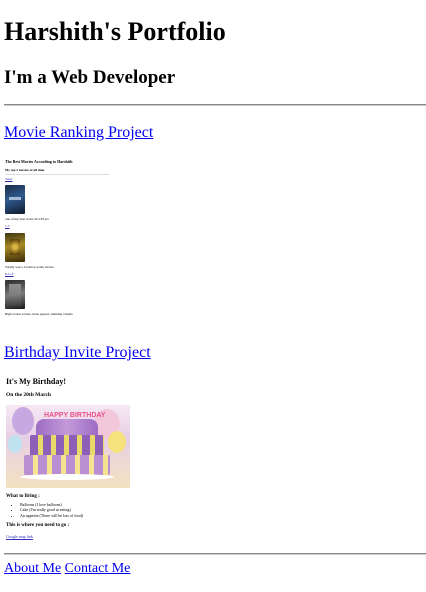 The height and width of the screenshot is (592, 426). What do you see at coordinates (25, 170) in the screenshot?
I see `movie-preview-subtitle: My top 3 movies of all time.` at bounding box center [25, 170].